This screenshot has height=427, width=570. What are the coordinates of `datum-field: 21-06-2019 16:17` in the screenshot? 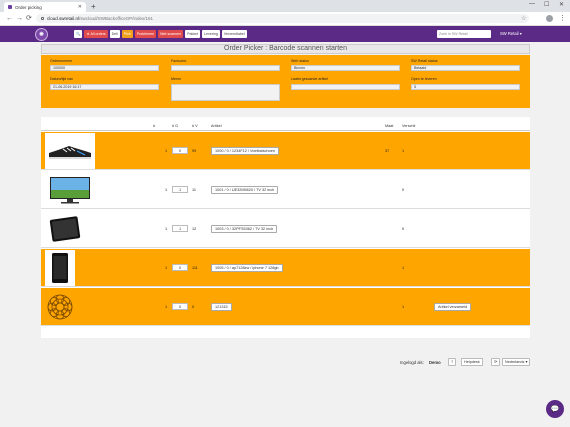 It's located at (104, 87).